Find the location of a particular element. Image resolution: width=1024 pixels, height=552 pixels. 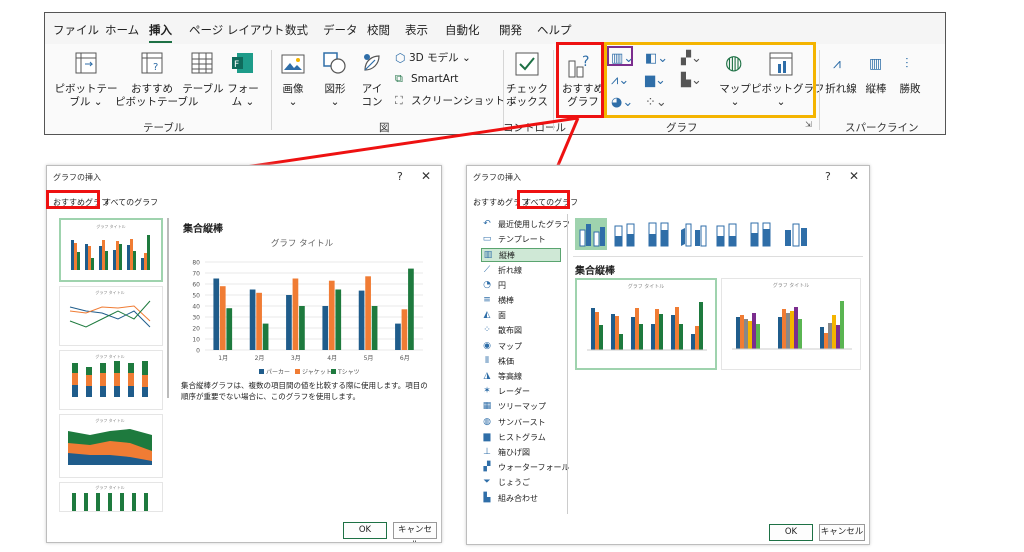

preview-series-by-column: グラフ タイトル is located at coordinates (791, 324).